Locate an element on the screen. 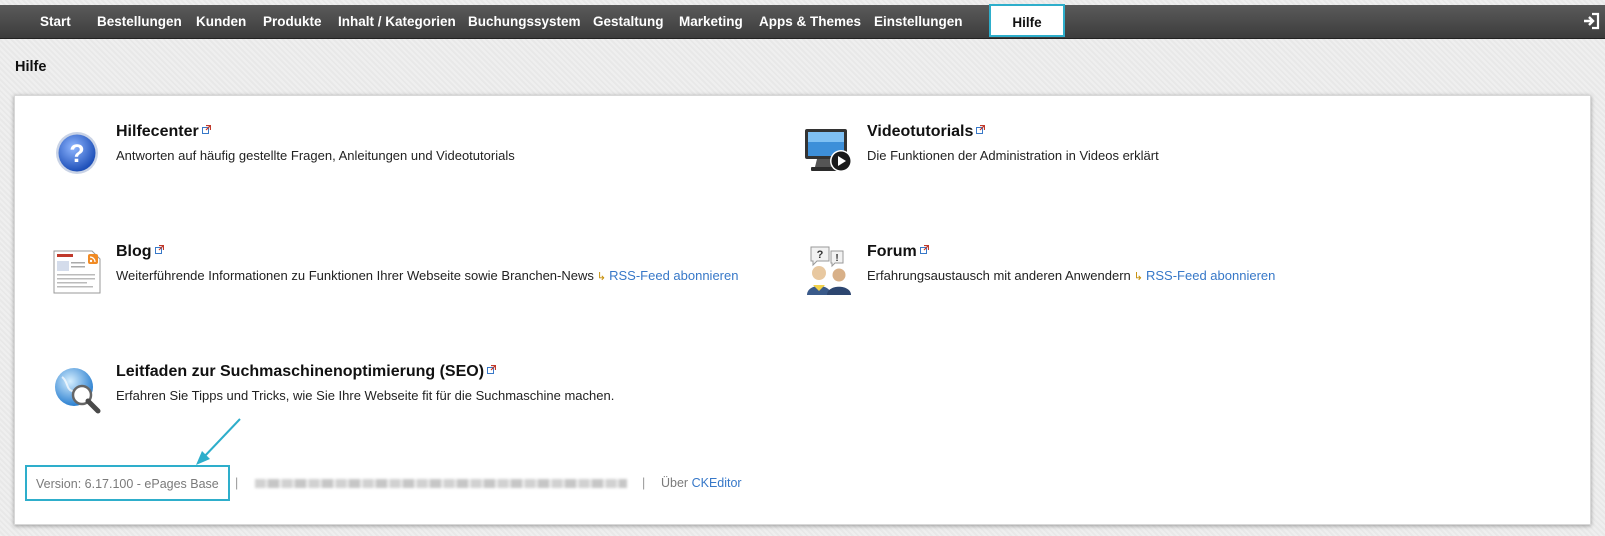  nav-kunden: Kunden is located at coordinates (221, 21).